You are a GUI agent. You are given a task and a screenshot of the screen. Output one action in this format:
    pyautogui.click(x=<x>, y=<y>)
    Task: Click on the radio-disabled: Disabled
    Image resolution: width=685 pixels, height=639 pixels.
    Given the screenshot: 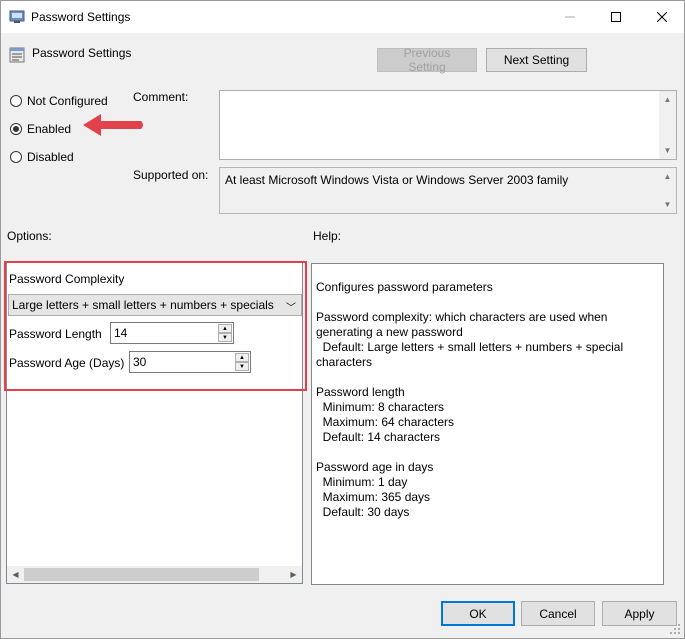 What is the action you would take?
    pyautogui.click(x=42, y=157)
    